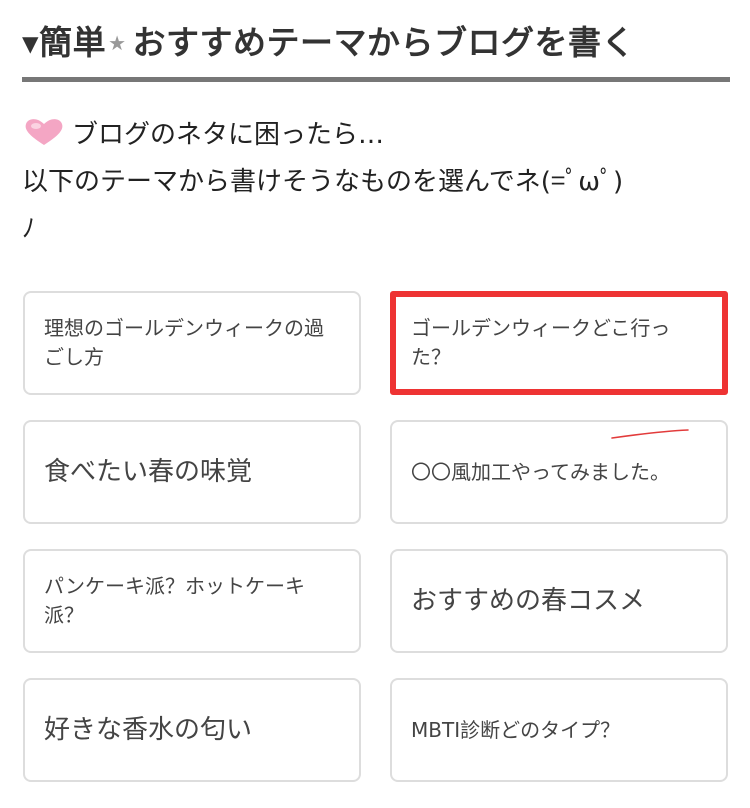  What do you see at coordinates (650, 434) in the screenshot?
I see `red-pen-stroke` at bounding box center [650, 434].